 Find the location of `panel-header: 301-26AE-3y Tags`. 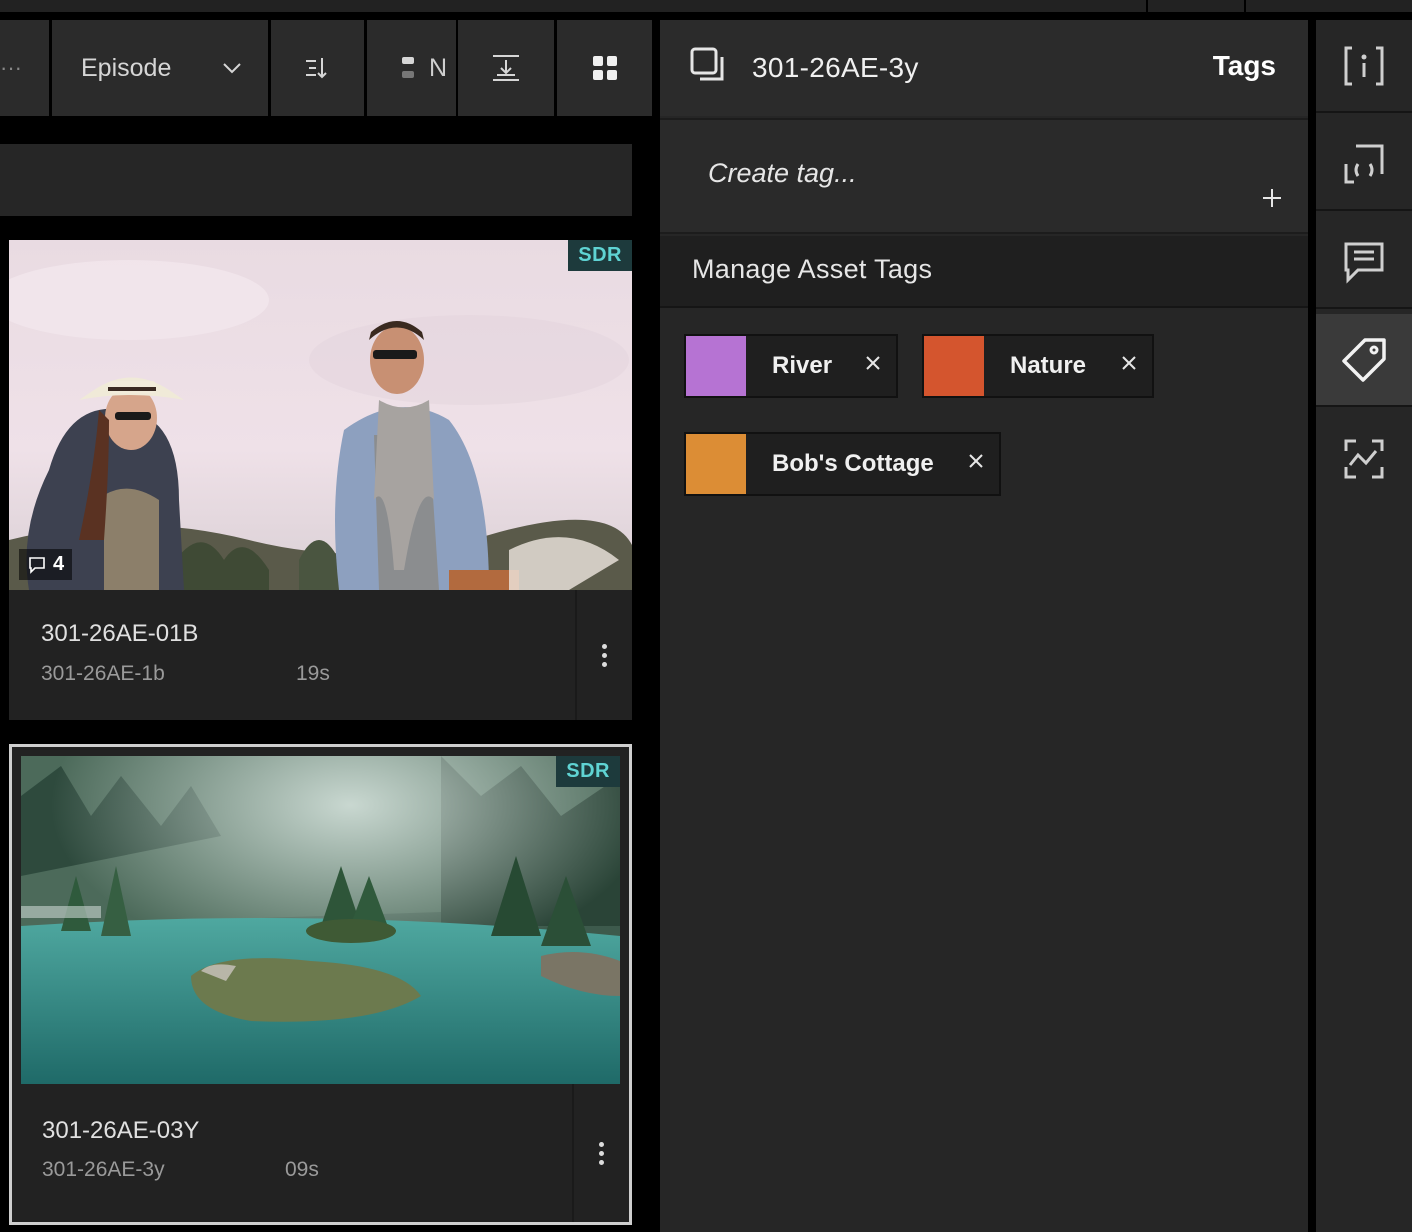

panel-header: 301-26AE-3y Tags is located at coordinates (984, 68).